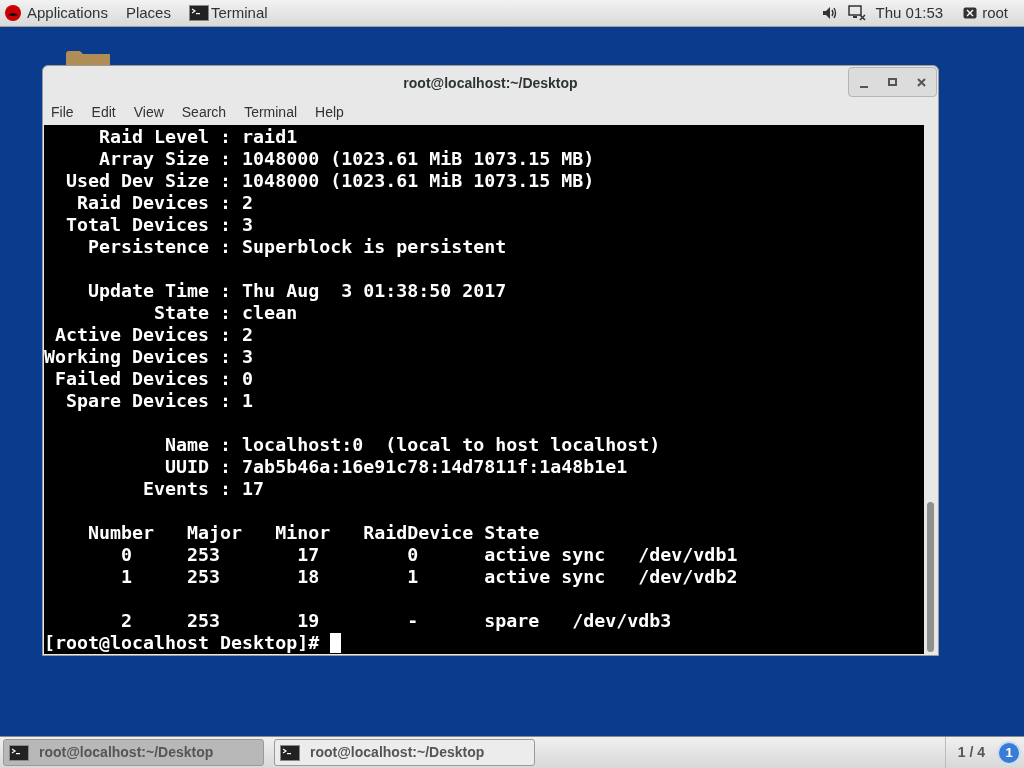 The width and height of the screenshot is (1024, 768). What do you see at coordinates (829, 13) in the screenshot?
I see `volume-icon` at bounding box center [829, 13].